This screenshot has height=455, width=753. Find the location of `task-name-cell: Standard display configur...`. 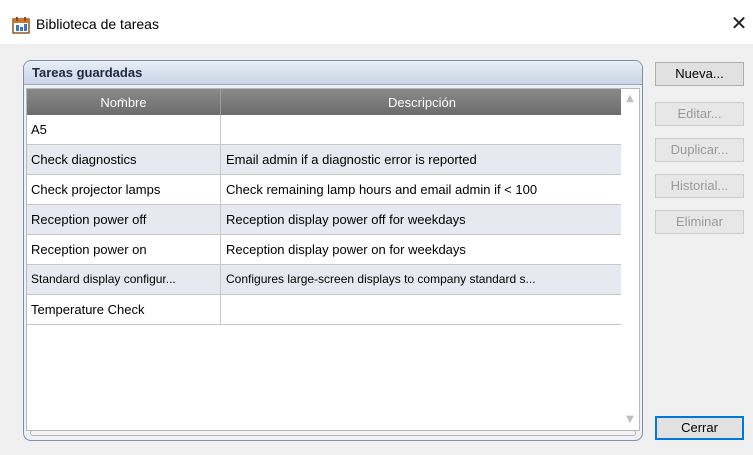

task-name-cell: Standard display configur... is located at coordinates (124, 279).